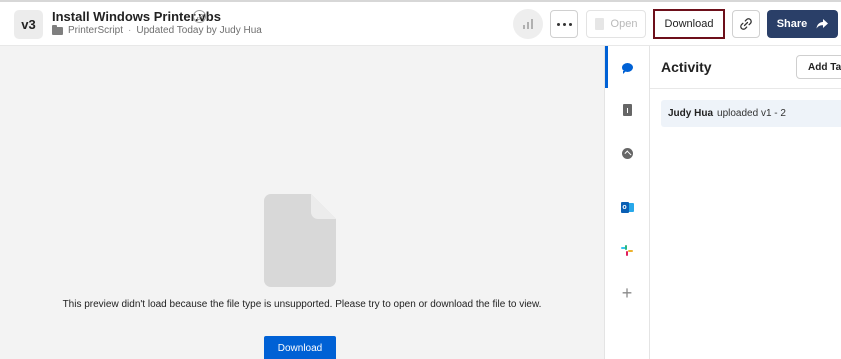 The height and width of the screenshot is (359, 841). What do you see at coordinates (792, 24) in the screenshot?
I see `share-label: Share` at bounding box center [792, 24].